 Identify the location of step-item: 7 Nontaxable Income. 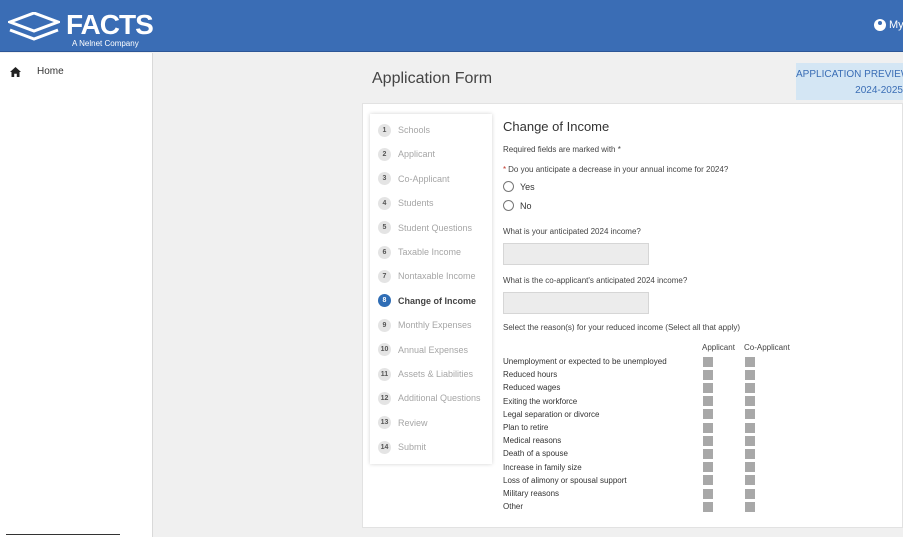
(427, 276).